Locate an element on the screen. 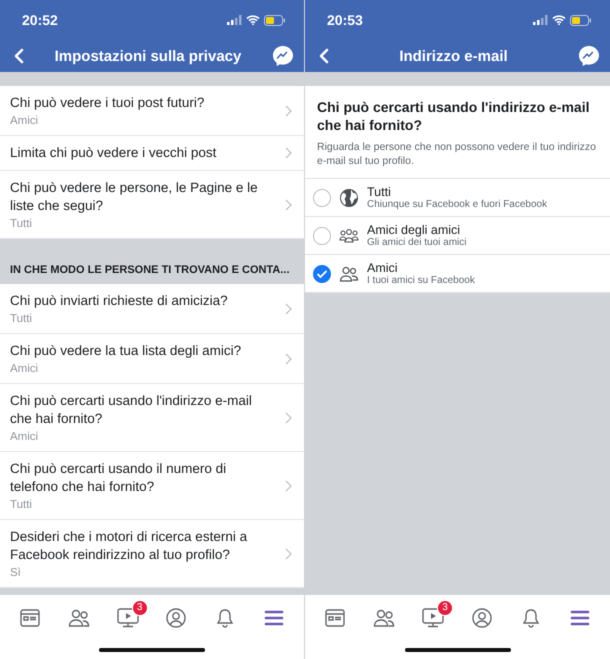 The width and height of the screenshot is (610, 659). settings-row: Chi può vedere le persone, le Pagine e le liste che segui? Tutti is located at coordinates (152, 205).